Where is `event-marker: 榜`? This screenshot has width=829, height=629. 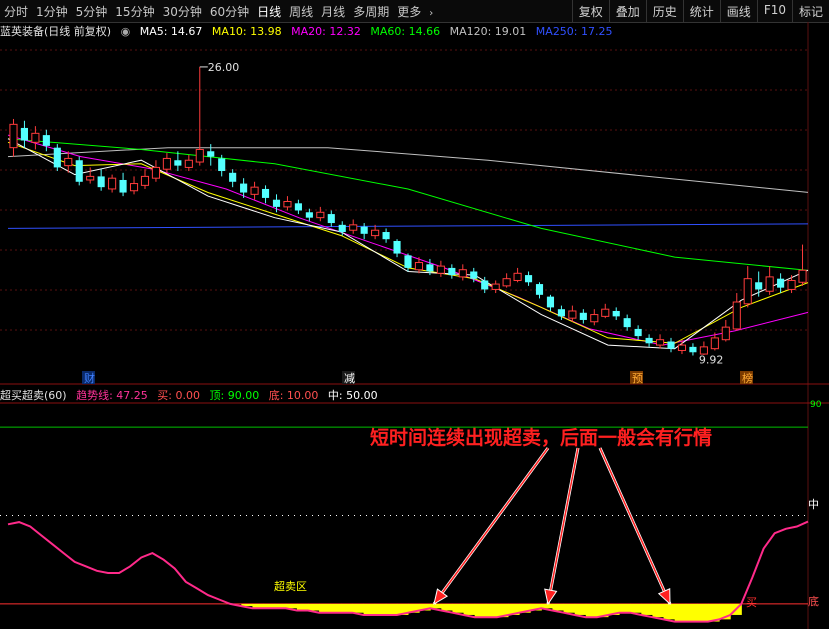
event-marker: 榜 is located at coordinates (747, 378).